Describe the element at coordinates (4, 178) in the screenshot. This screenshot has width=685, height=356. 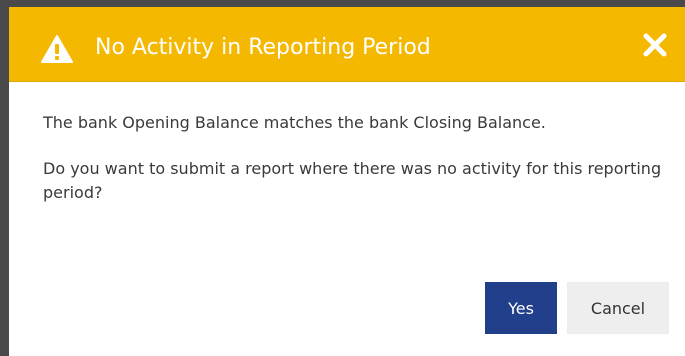
I see `background-frame-left` at that location.